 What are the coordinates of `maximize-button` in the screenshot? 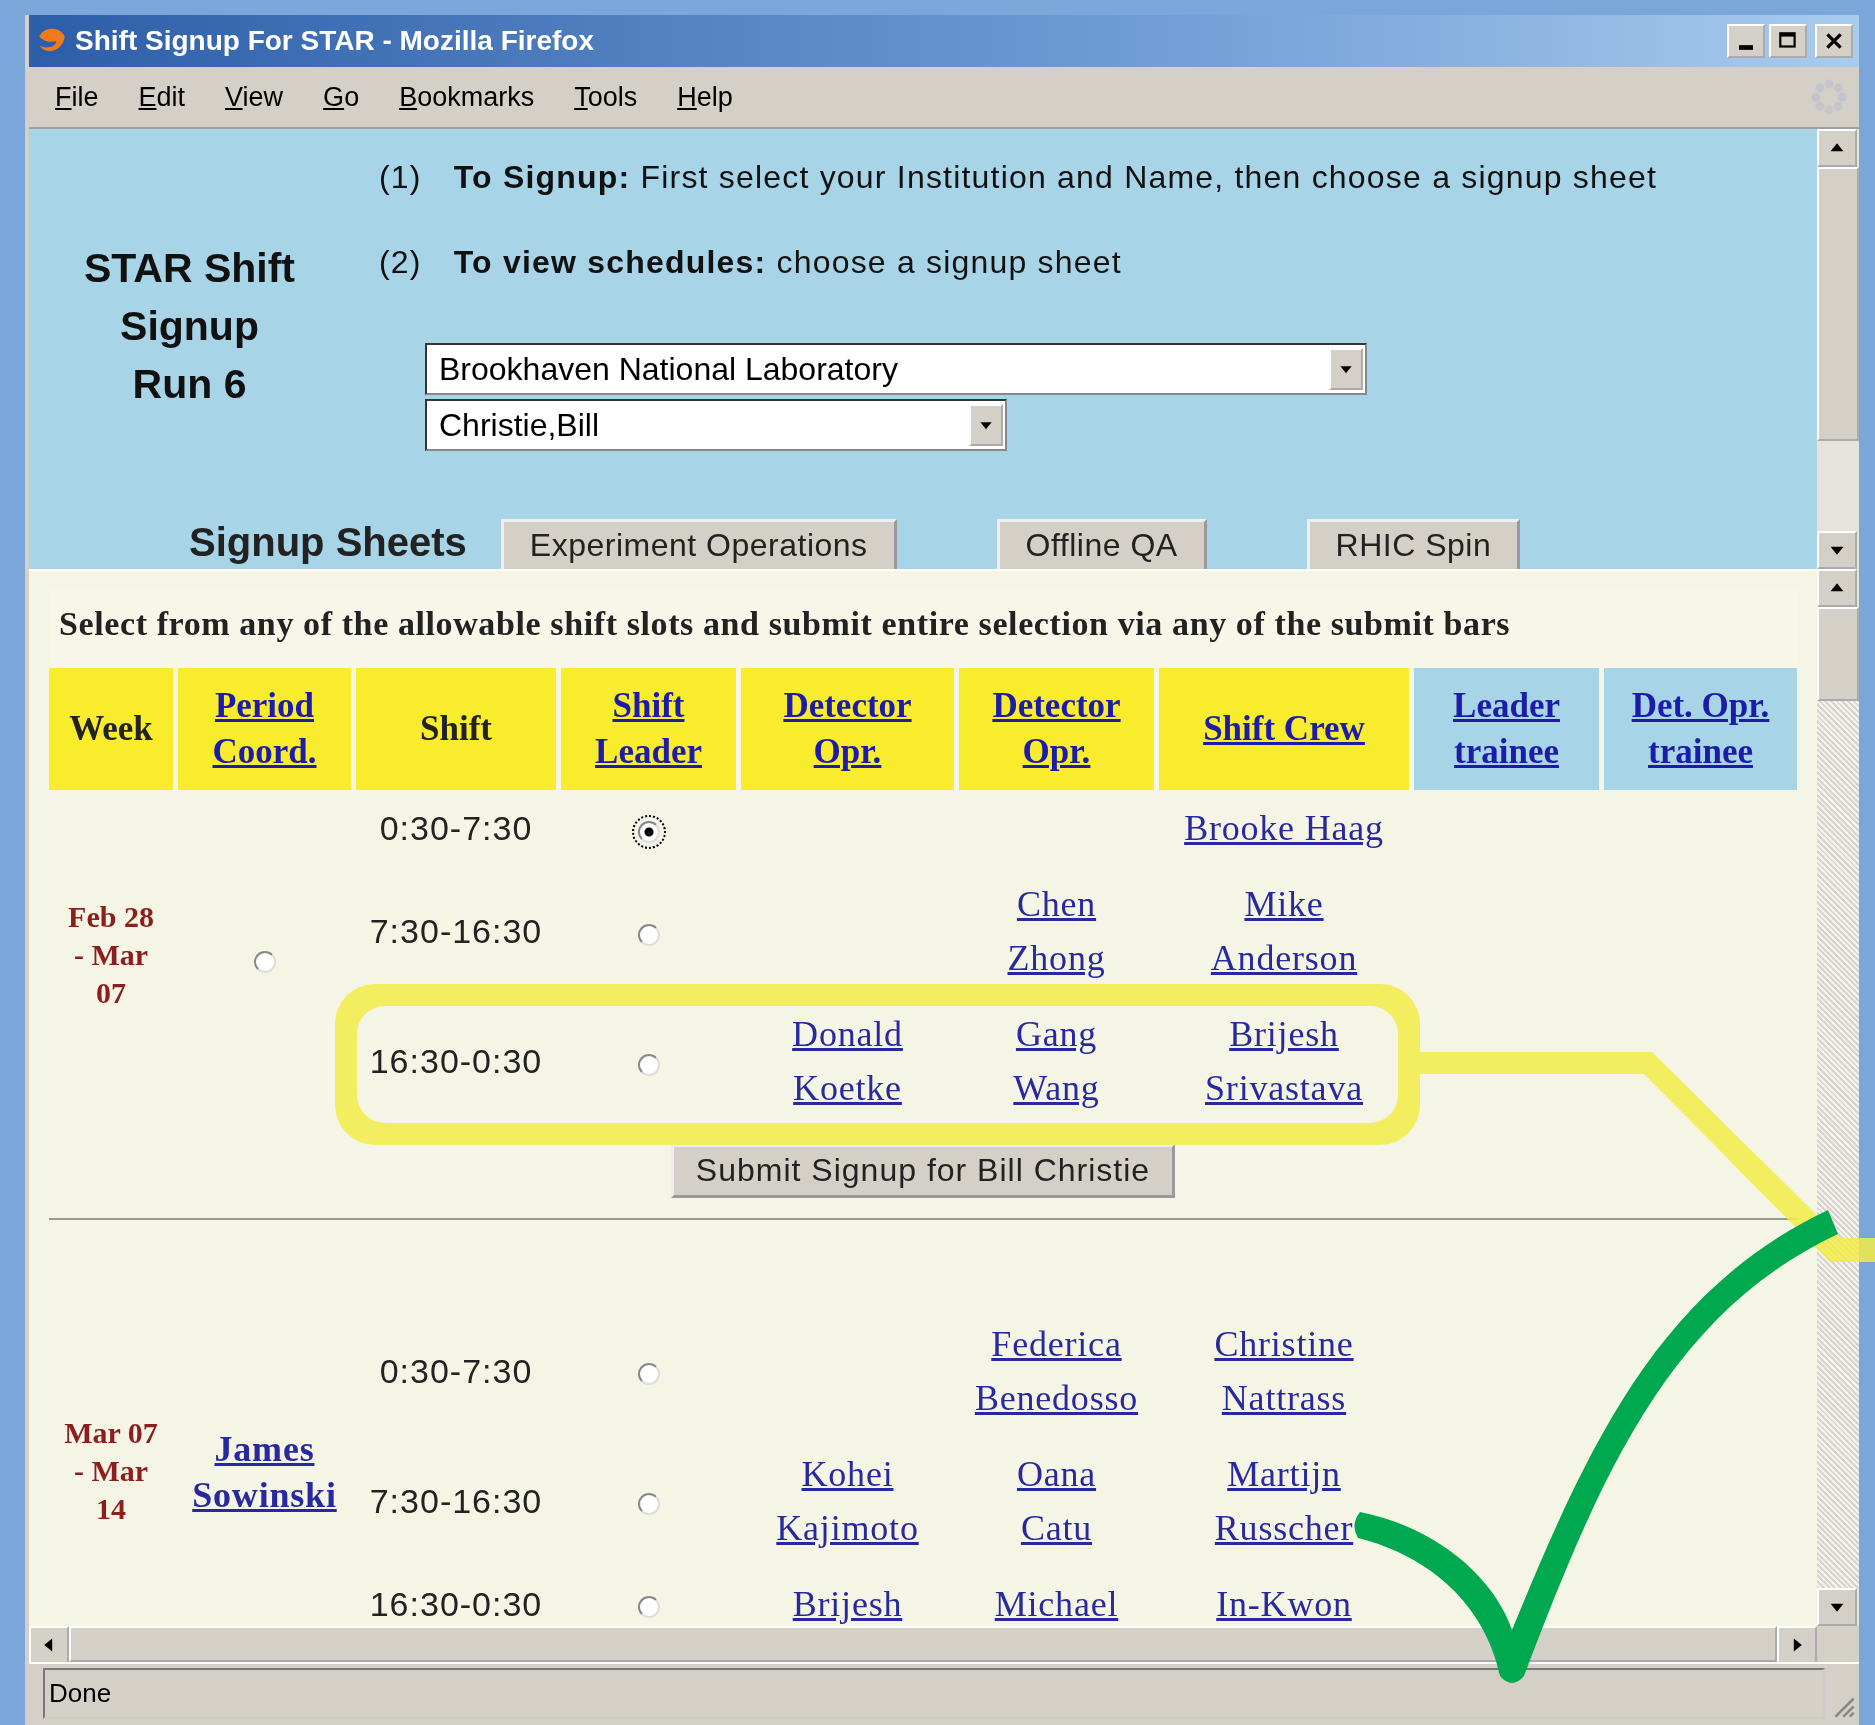 It's located at (1788, 41).